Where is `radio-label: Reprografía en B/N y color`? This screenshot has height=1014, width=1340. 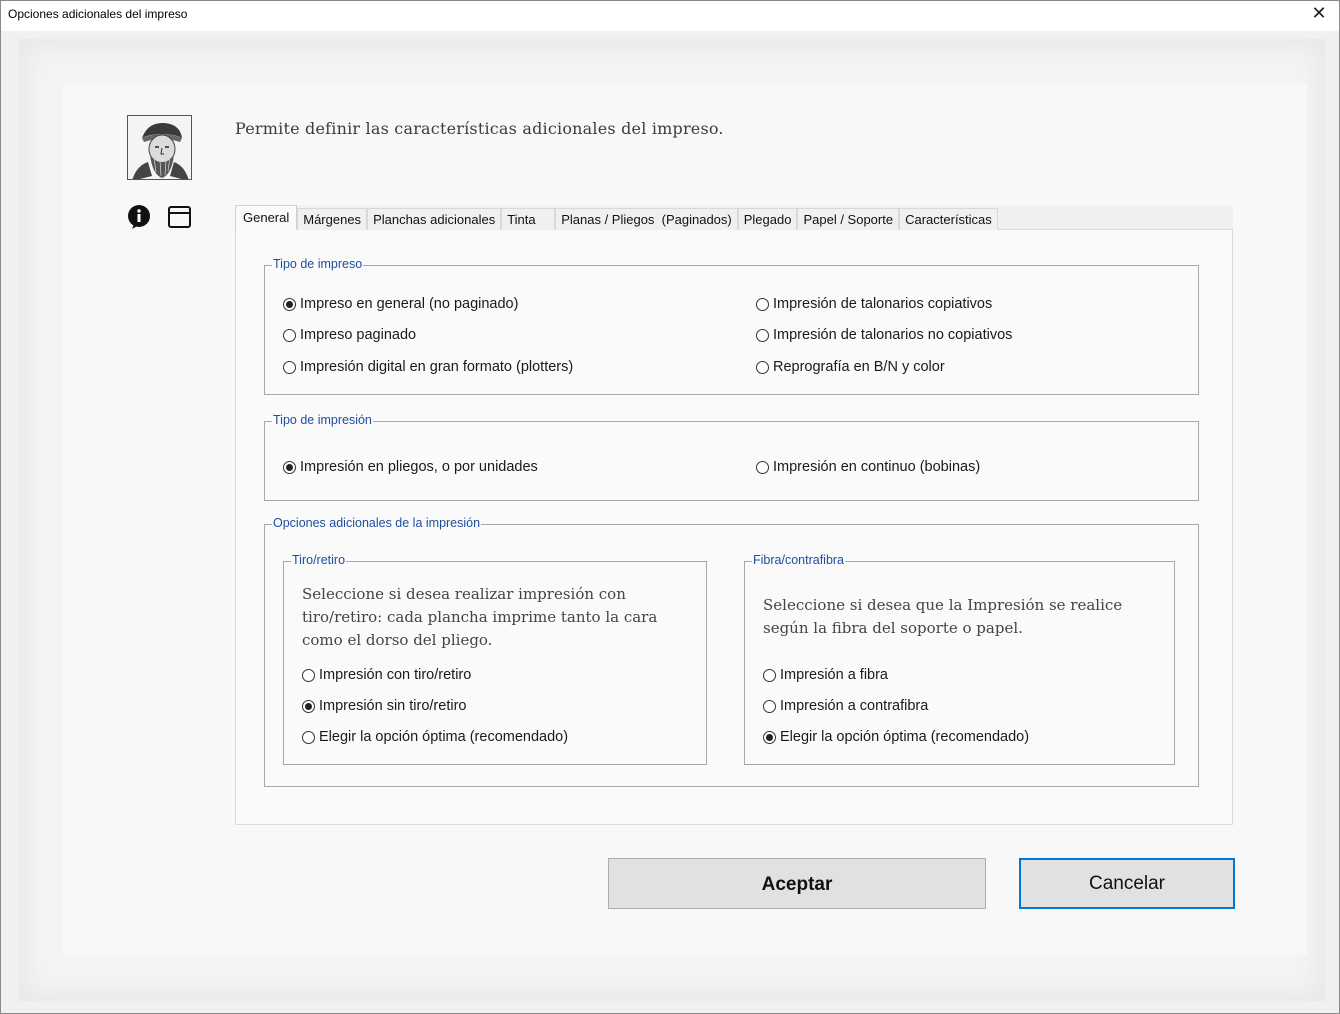 radio-label: Reprografía en B/N y color is located at coordinates (859, 367).